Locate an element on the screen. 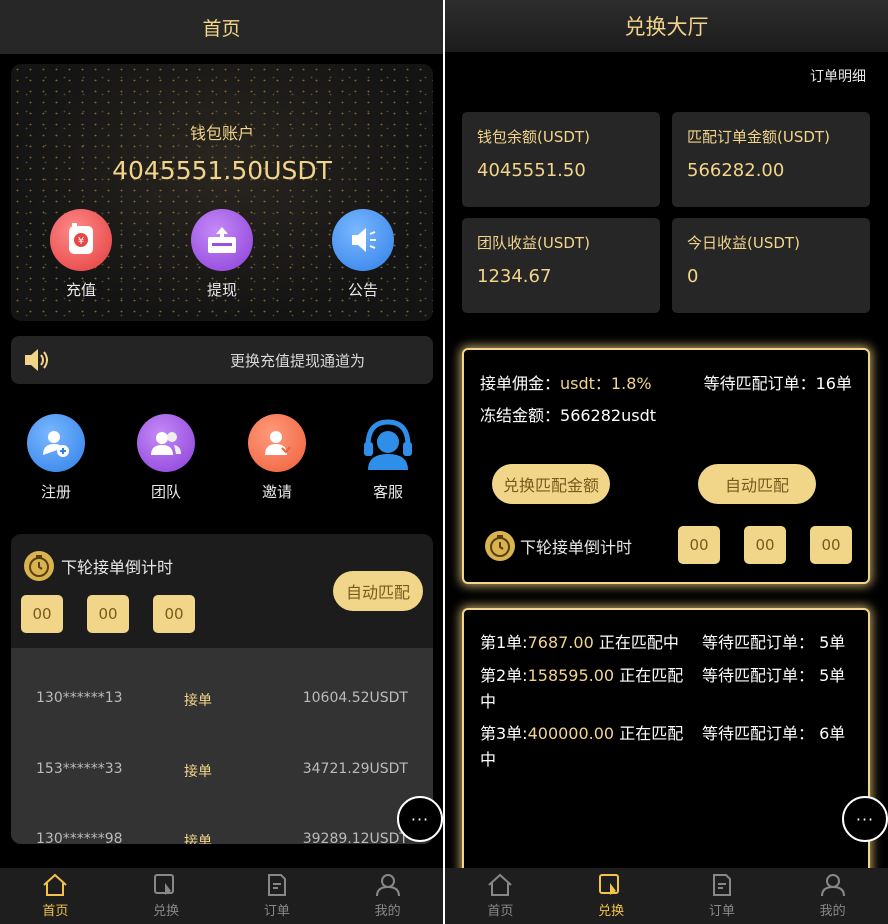  countdown-minutes: 00 is located at coordinates (765, 545).